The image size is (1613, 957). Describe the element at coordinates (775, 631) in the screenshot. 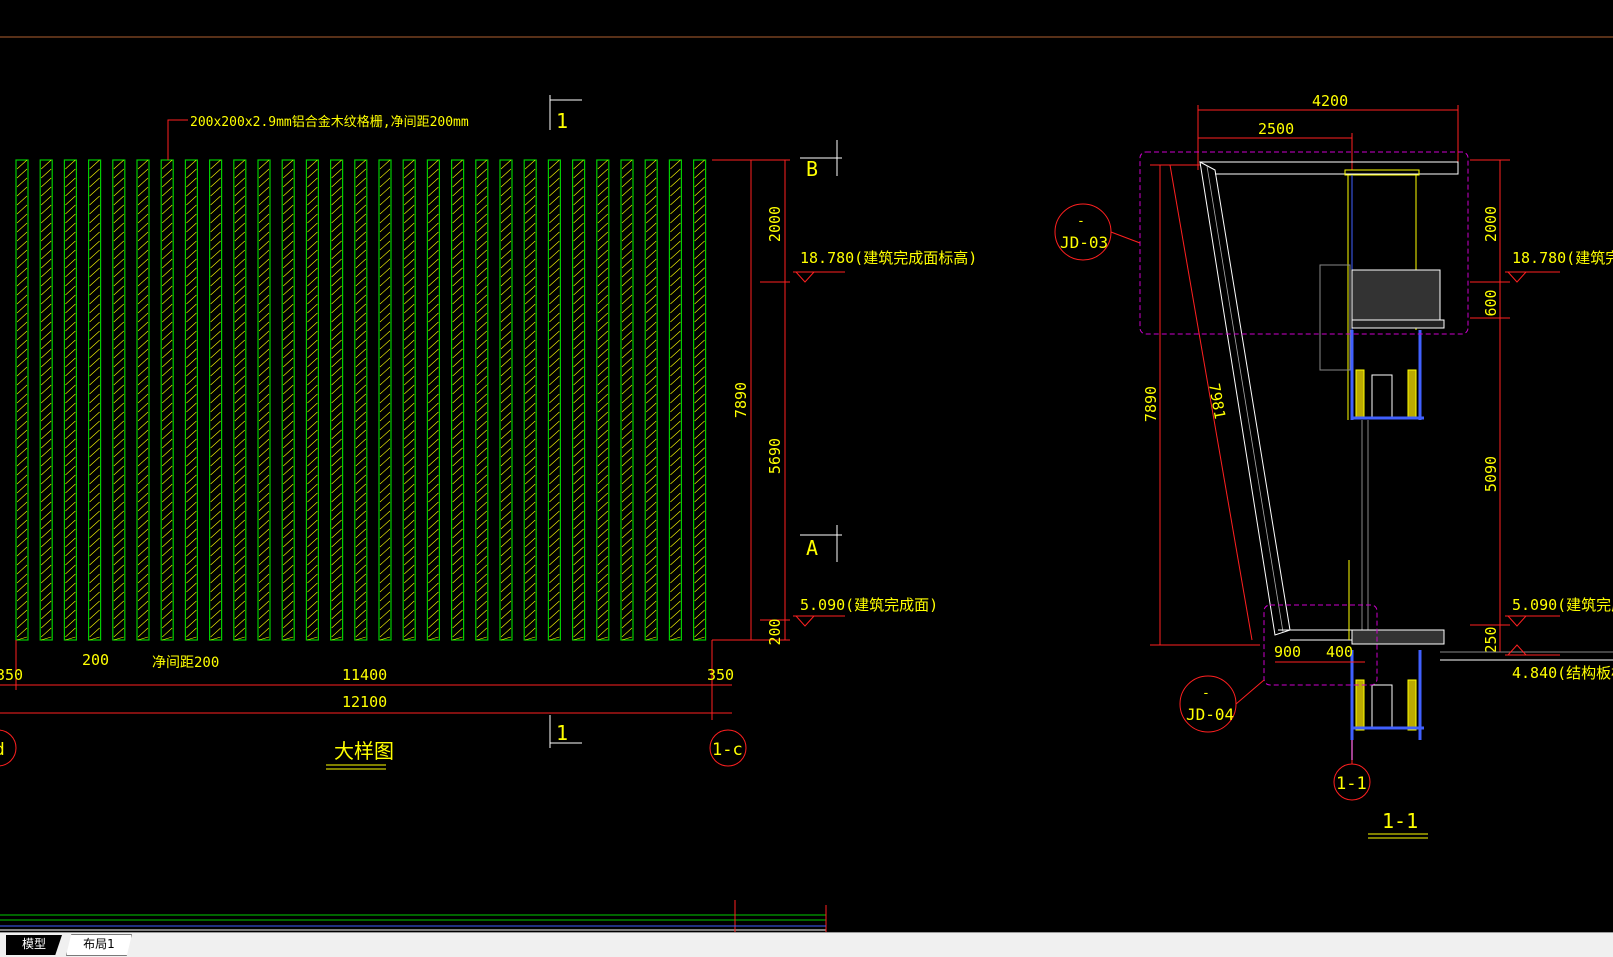

I see `dim-200-v: 200` at that location.